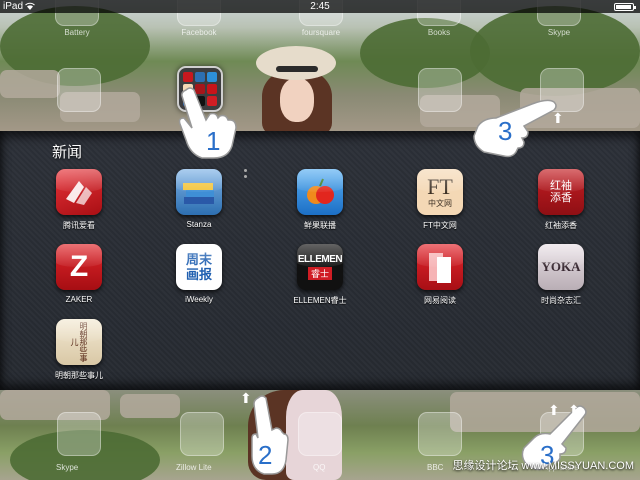 This screenshot has height=480, width=640. What do you see at coordinates (296, 63) in the screenshot?
I see `hat` at bounding box center [296, 63].